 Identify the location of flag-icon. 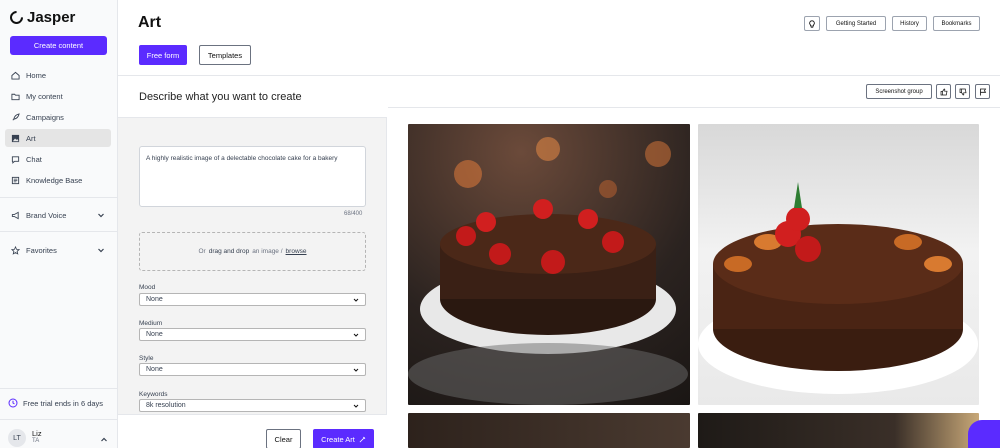
(982, 91).